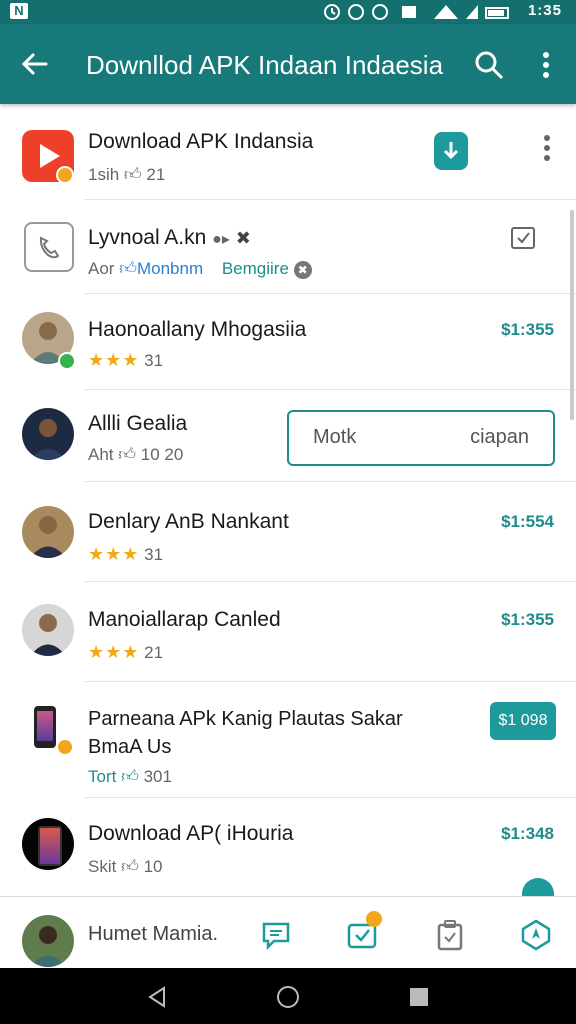 The width and height of the screenshot is (576, 1024). I want to click on app-meta: Aht 👍︎ 10 20, so click(135, 454).